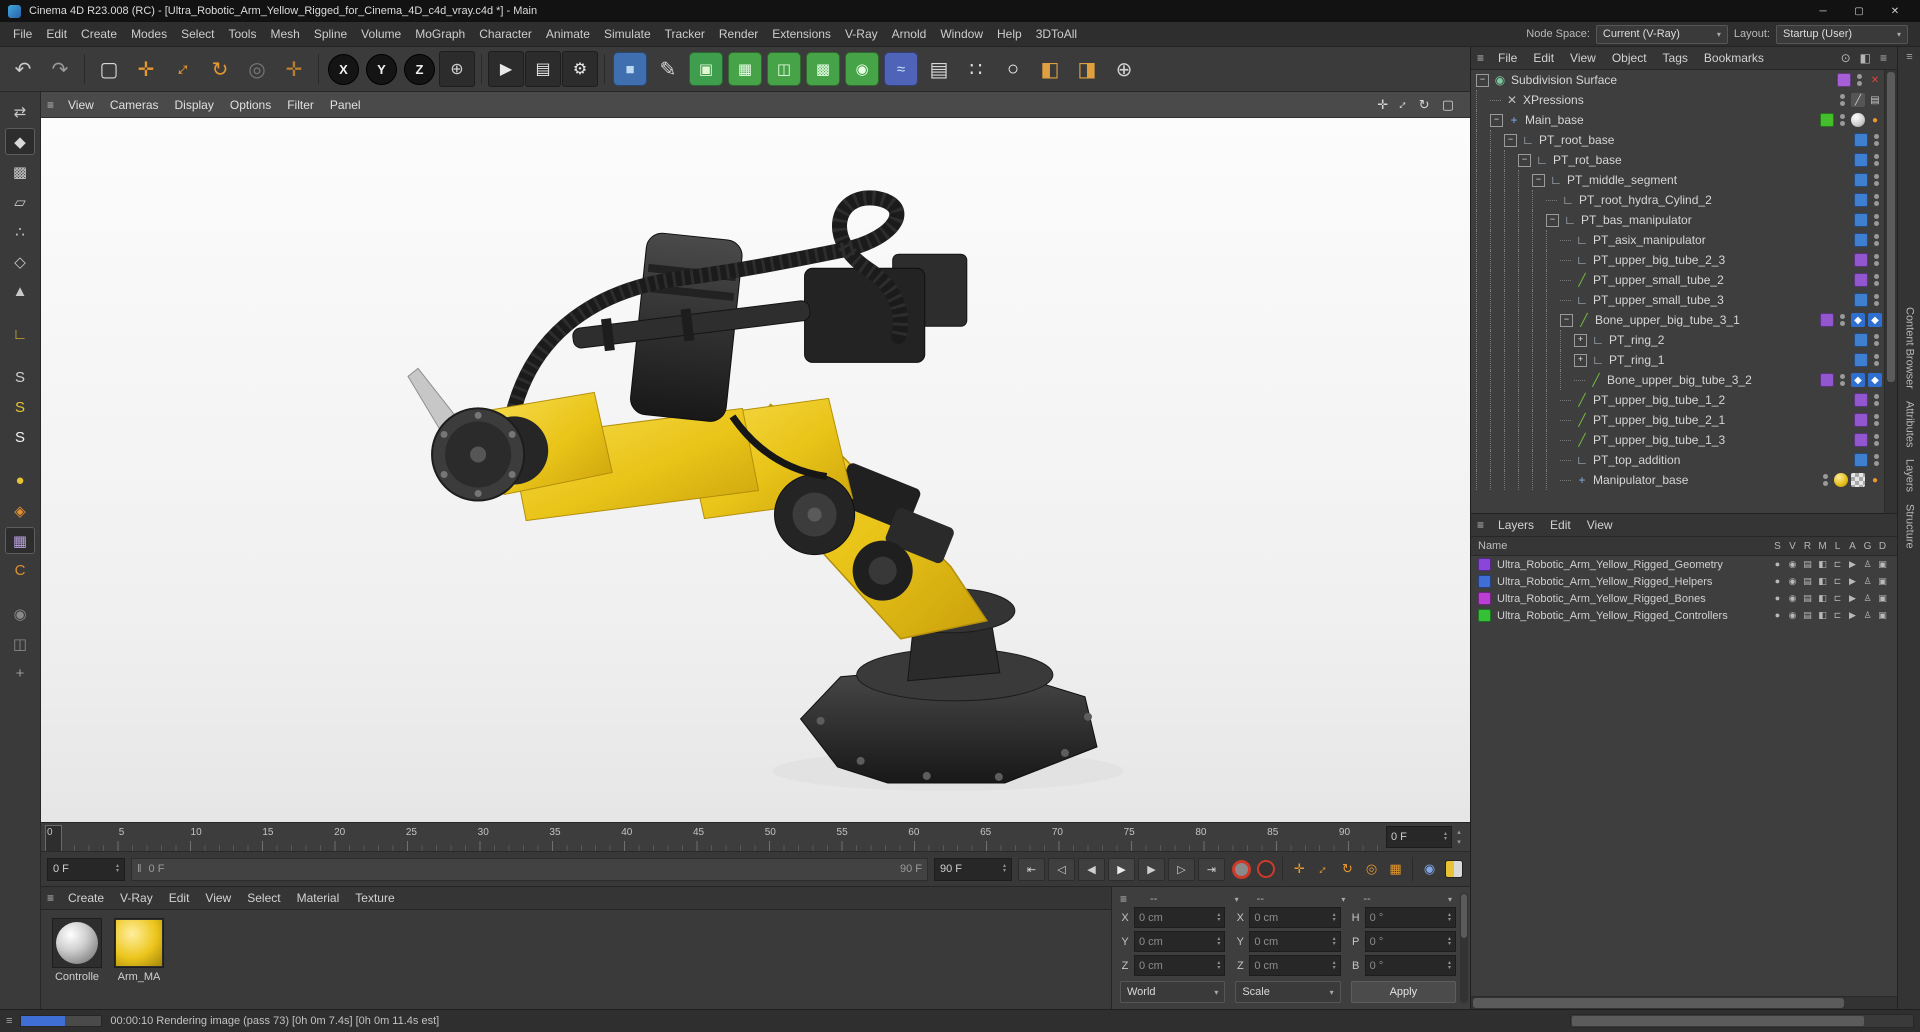 The width and height of the screenshot is (1920, 1032). What do you see at coordinates (1678, 180) in the screenshot?
I see `tree-row: − ∟ PT_middle_segment` at bounding box center [1678, 180].